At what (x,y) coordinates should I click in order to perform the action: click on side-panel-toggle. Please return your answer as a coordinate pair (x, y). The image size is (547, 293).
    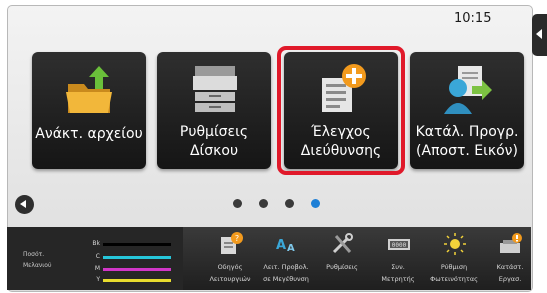
    Looking at the image, I should click on (539, 35).